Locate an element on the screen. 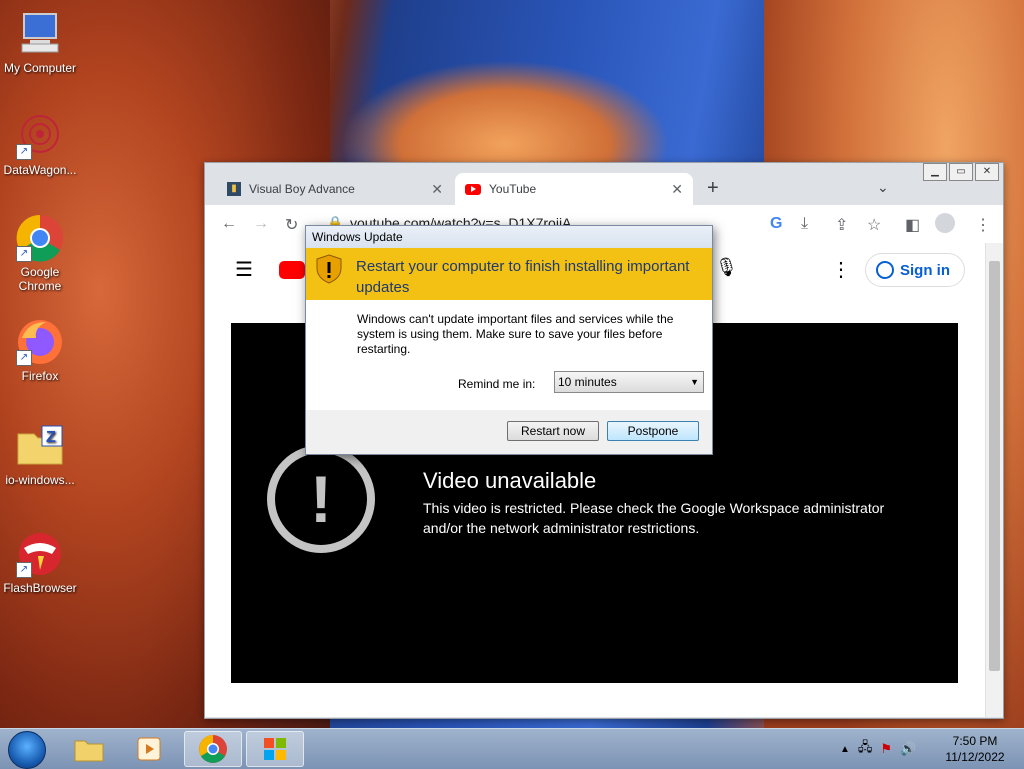  desktop-icon-label: Firefox is located at coordinates (40, 376).